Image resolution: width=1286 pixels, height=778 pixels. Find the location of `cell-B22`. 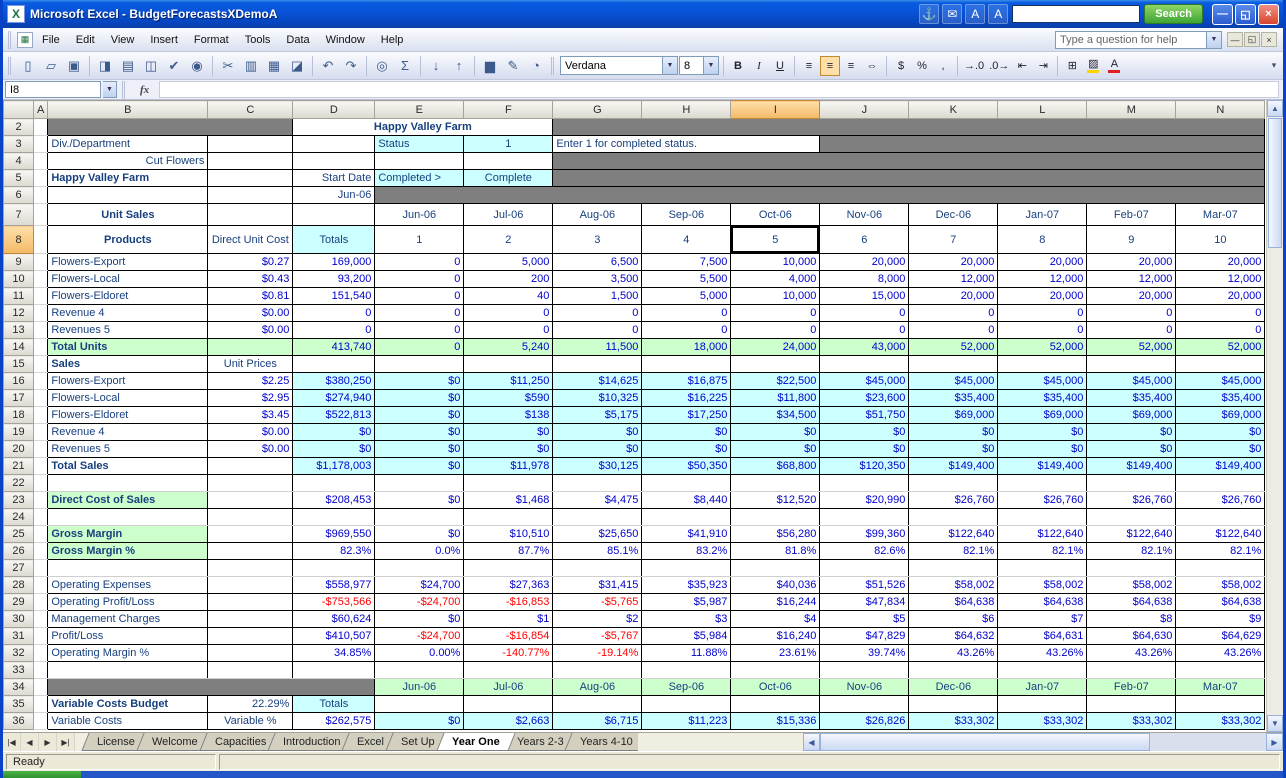

cell-B22 is located at coordinates (128, 483).